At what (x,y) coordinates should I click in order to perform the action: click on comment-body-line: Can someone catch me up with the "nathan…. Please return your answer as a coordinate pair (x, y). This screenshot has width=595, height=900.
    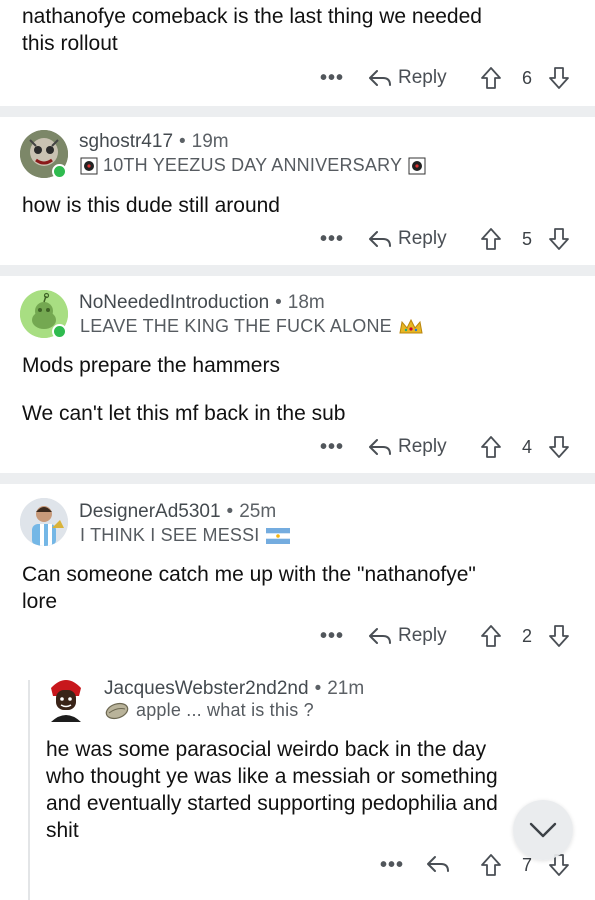
    Looking at the image, I should click on (249, 574).